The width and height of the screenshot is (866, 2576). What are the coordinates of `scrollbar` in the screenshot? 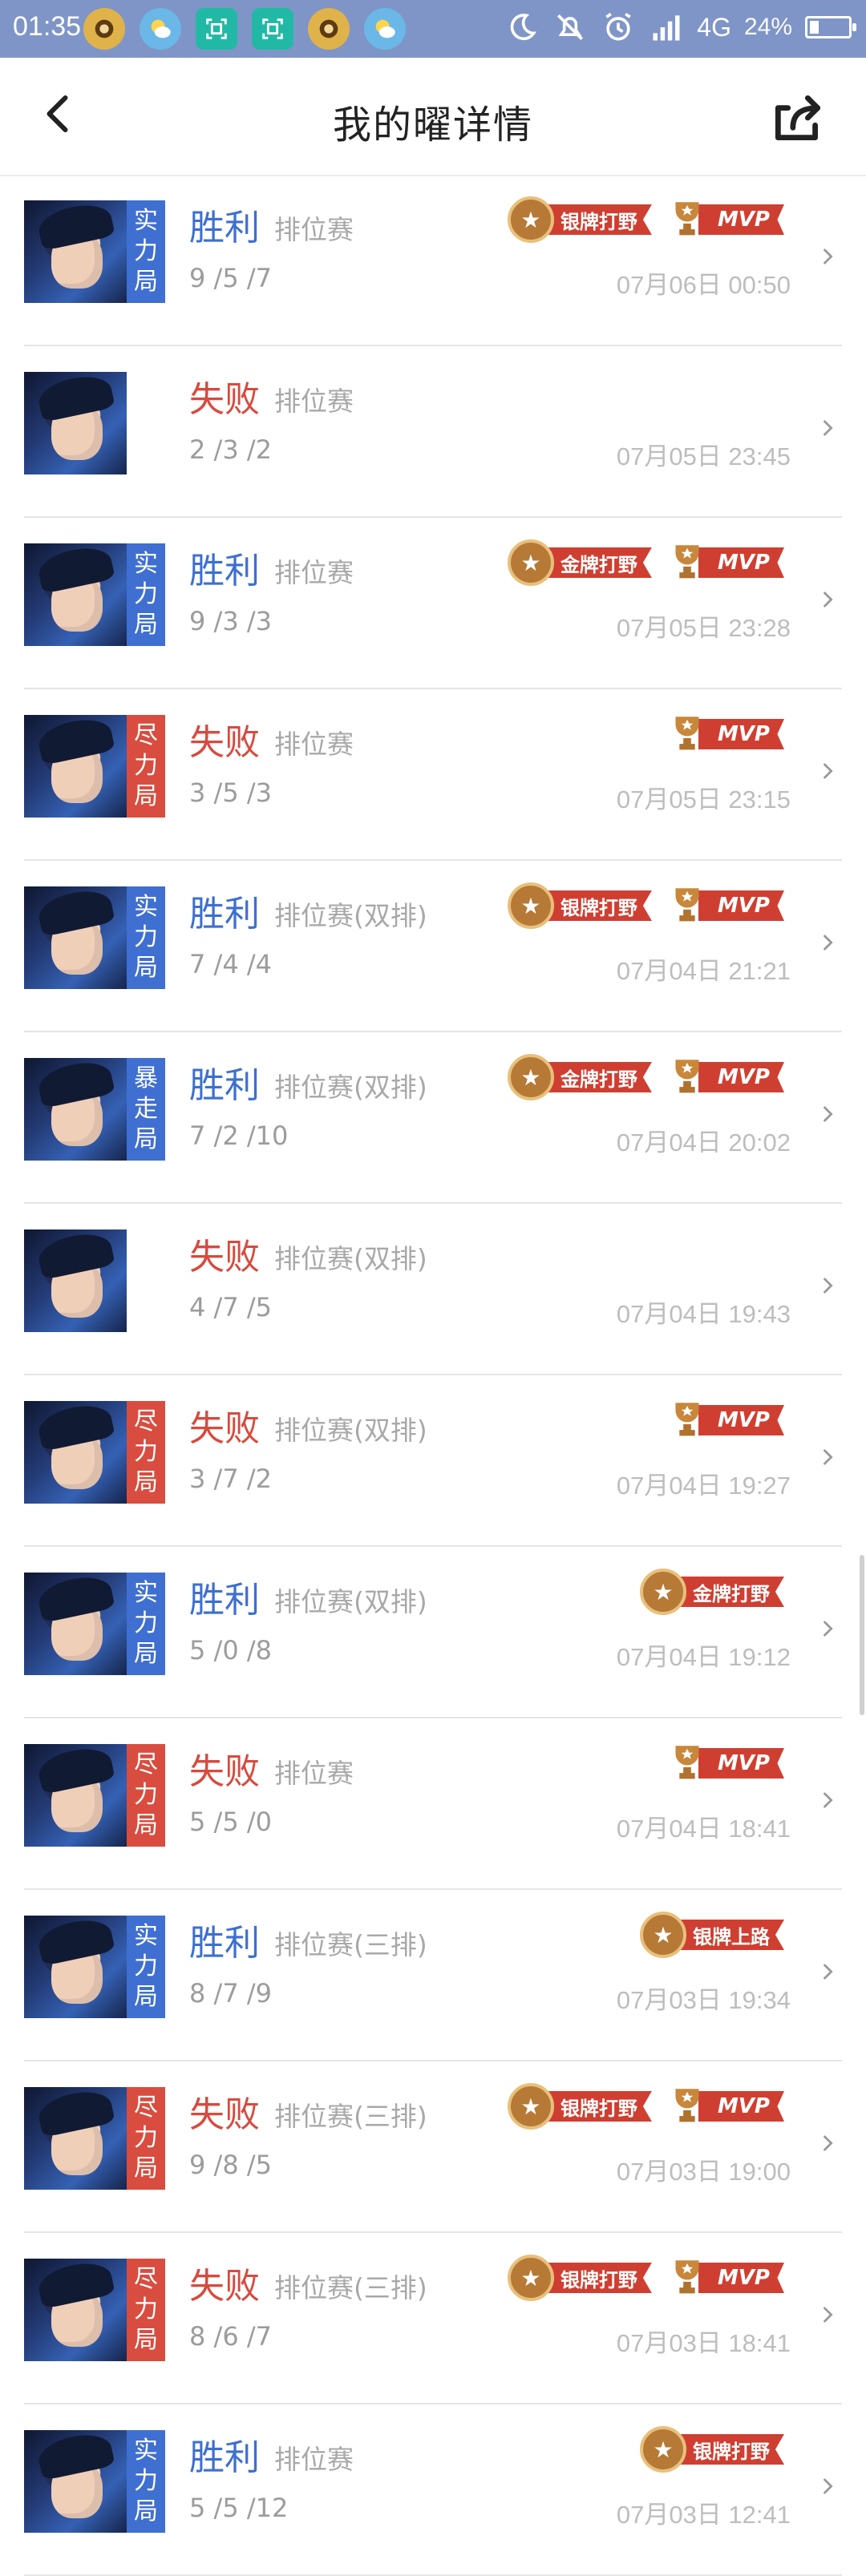 It's located at (862, 1635).